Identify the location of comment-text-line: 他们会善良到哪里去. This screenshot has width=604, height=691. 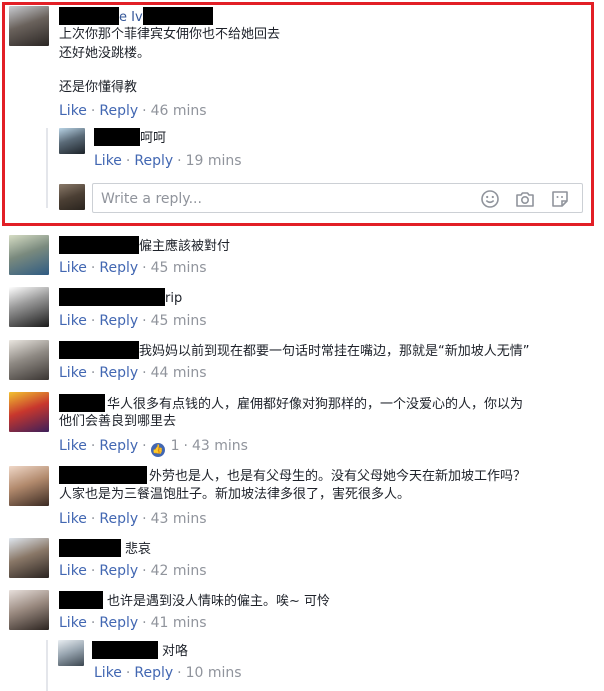
(118, 421).